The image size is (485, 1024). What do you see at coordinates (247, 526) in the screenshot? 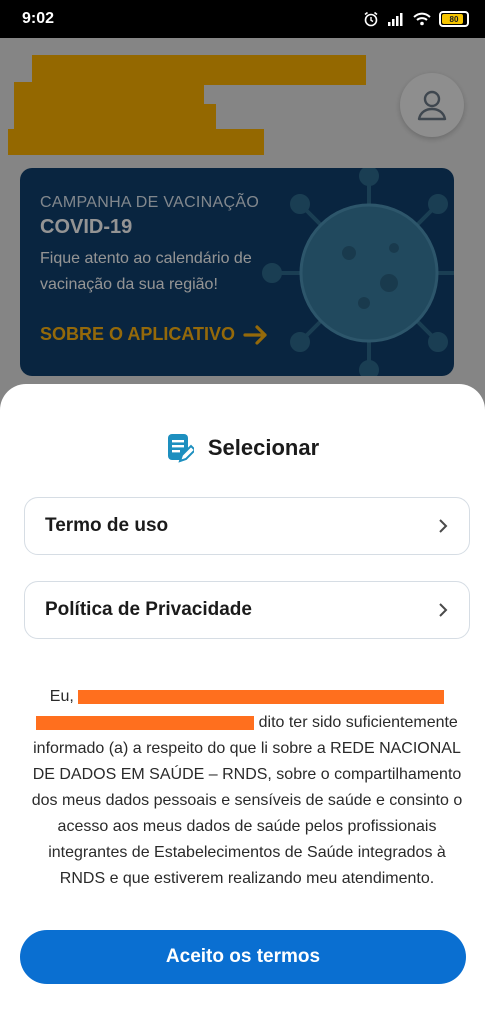
I see `option-terms-of-use: Termo de uso` at bounding box center [247, 526].